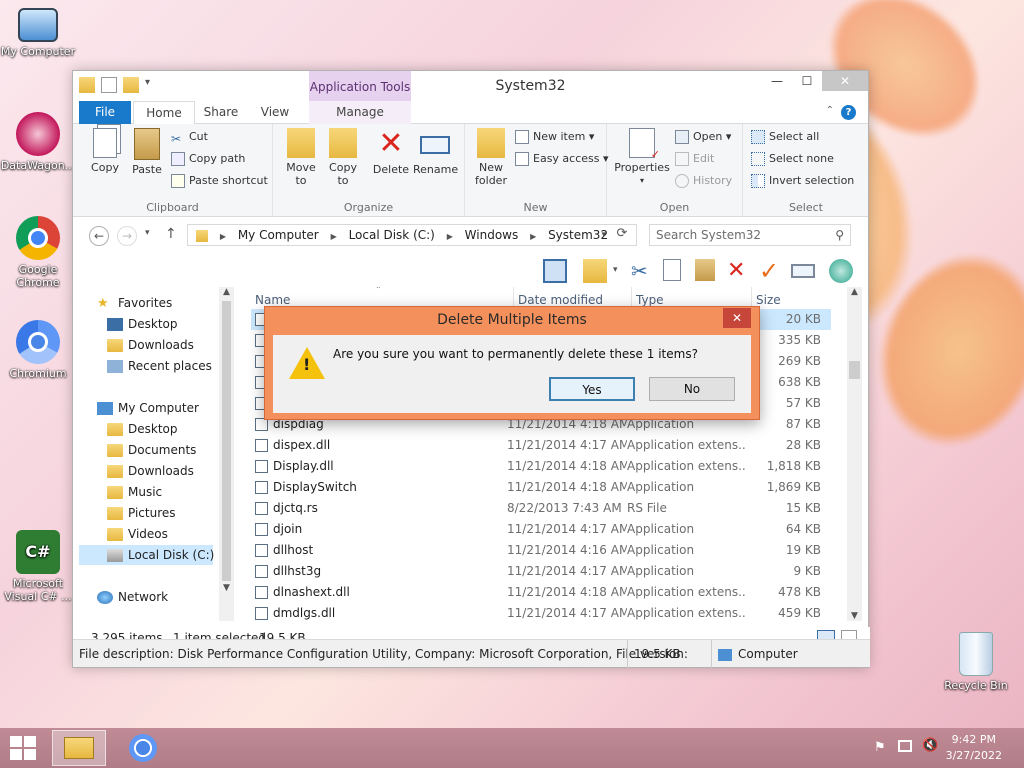  Describe the element at coordinates (739, 271) in the screenshot. I see `delete-x-icon: ✕` at that location.